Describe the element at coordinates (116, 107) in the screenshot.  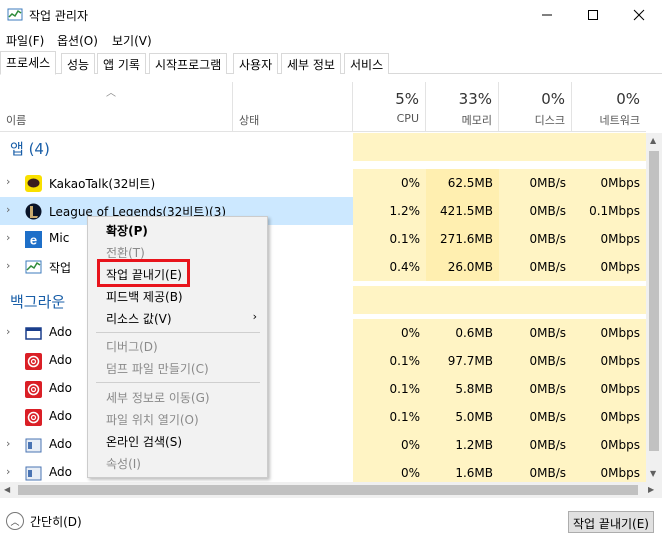
I see `column-name: ︿ 이름` at that location.